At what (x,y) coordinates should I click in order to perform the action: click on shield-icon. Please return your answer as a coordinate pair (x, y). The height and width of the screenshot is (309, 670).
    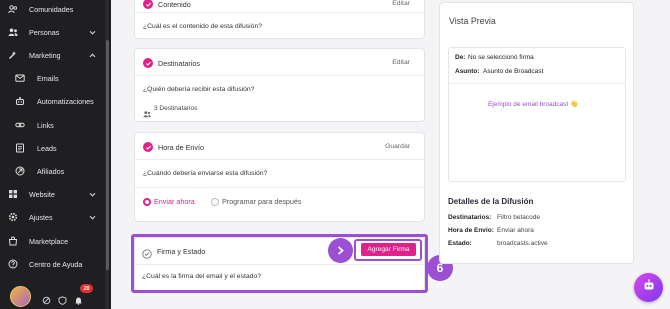
    Looking at the image, I should click on (62, 298).